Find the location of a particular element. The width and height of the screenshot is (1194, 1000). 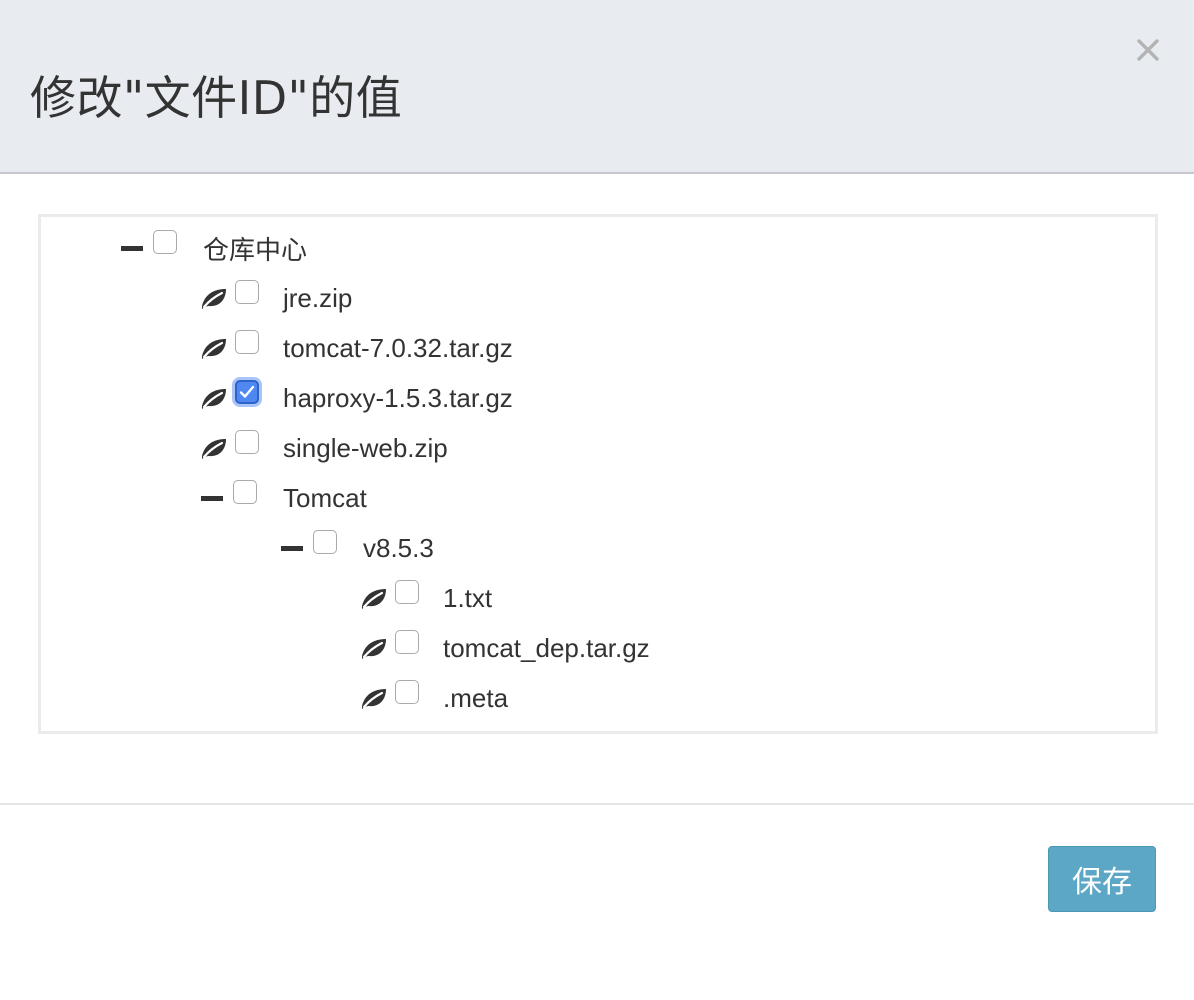

tree-node-file: tomcat_dep.tar.gz is located at coordinates (504, 648).